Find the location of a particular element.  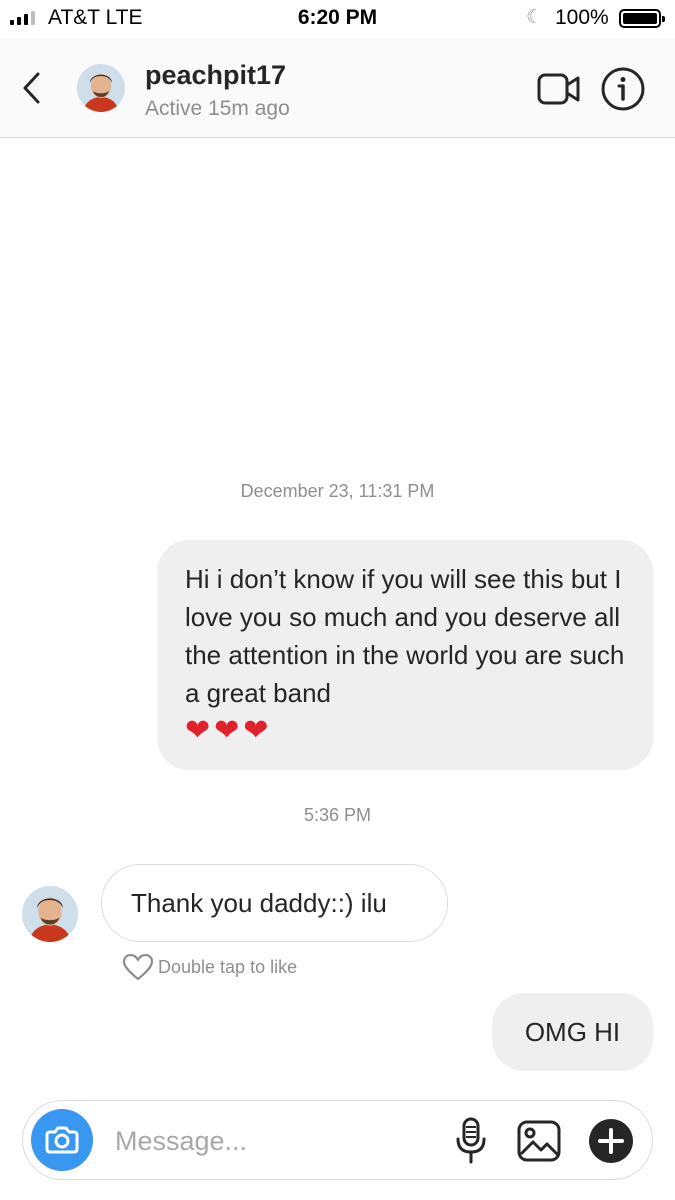

video-call-icon is located at coordinates (558, 89).